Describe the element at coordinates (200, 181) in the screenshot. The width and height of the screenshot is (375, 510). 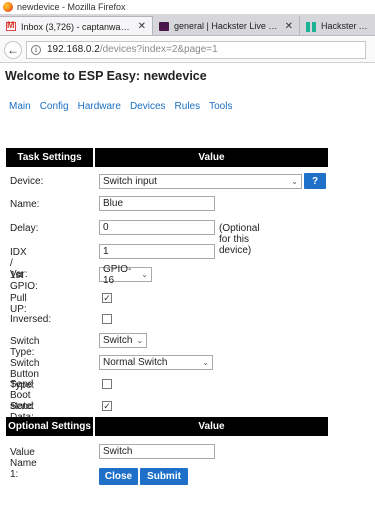
I see `device-select: Switch input ⌄` at that location.